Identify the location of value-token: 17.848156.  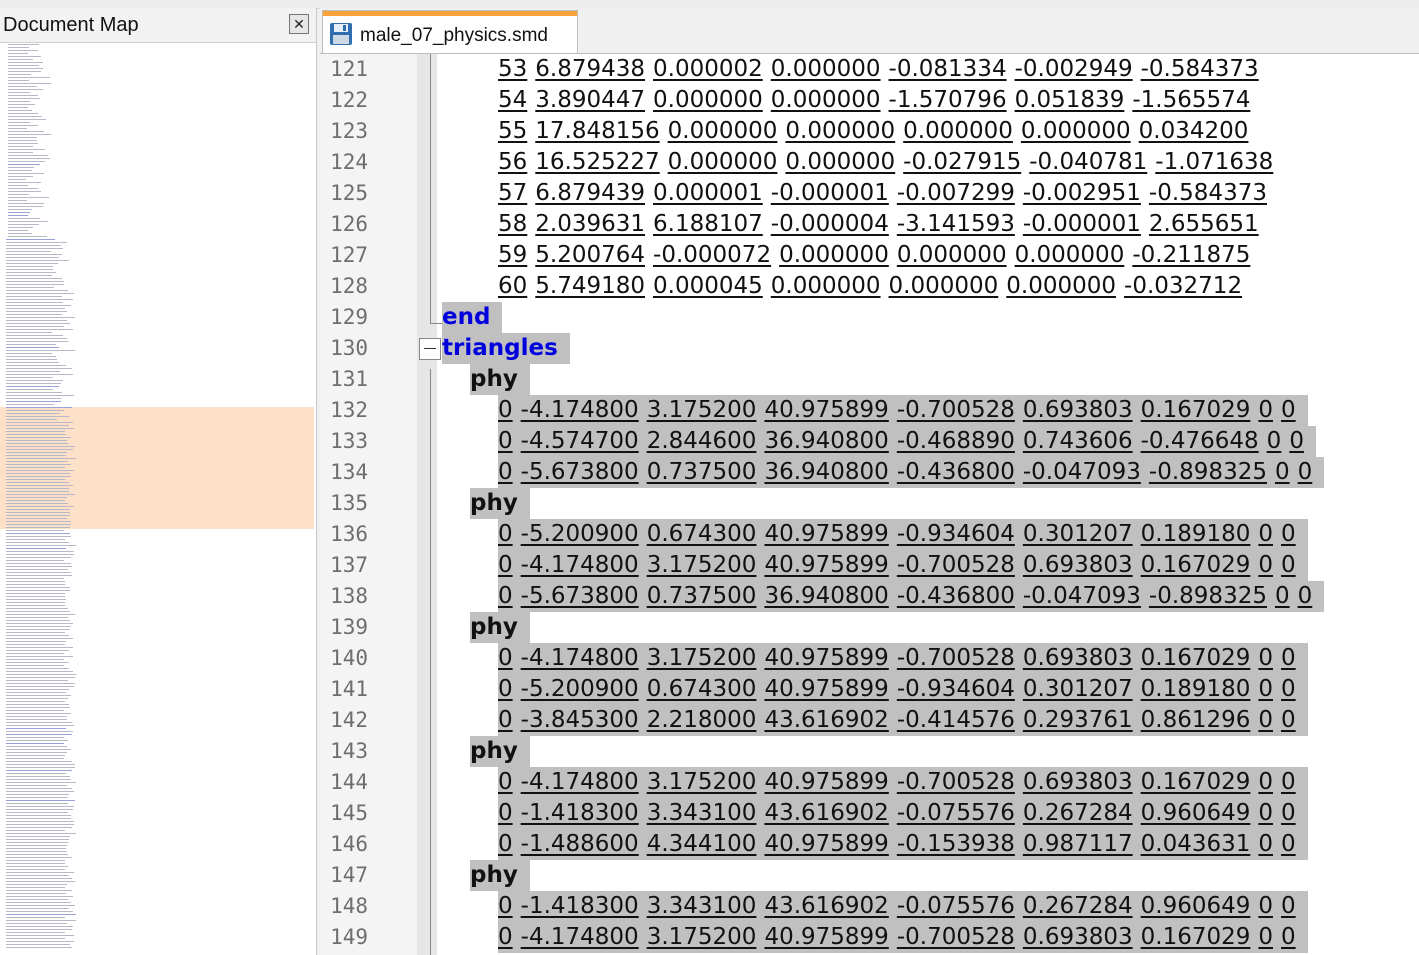
(597, 131).